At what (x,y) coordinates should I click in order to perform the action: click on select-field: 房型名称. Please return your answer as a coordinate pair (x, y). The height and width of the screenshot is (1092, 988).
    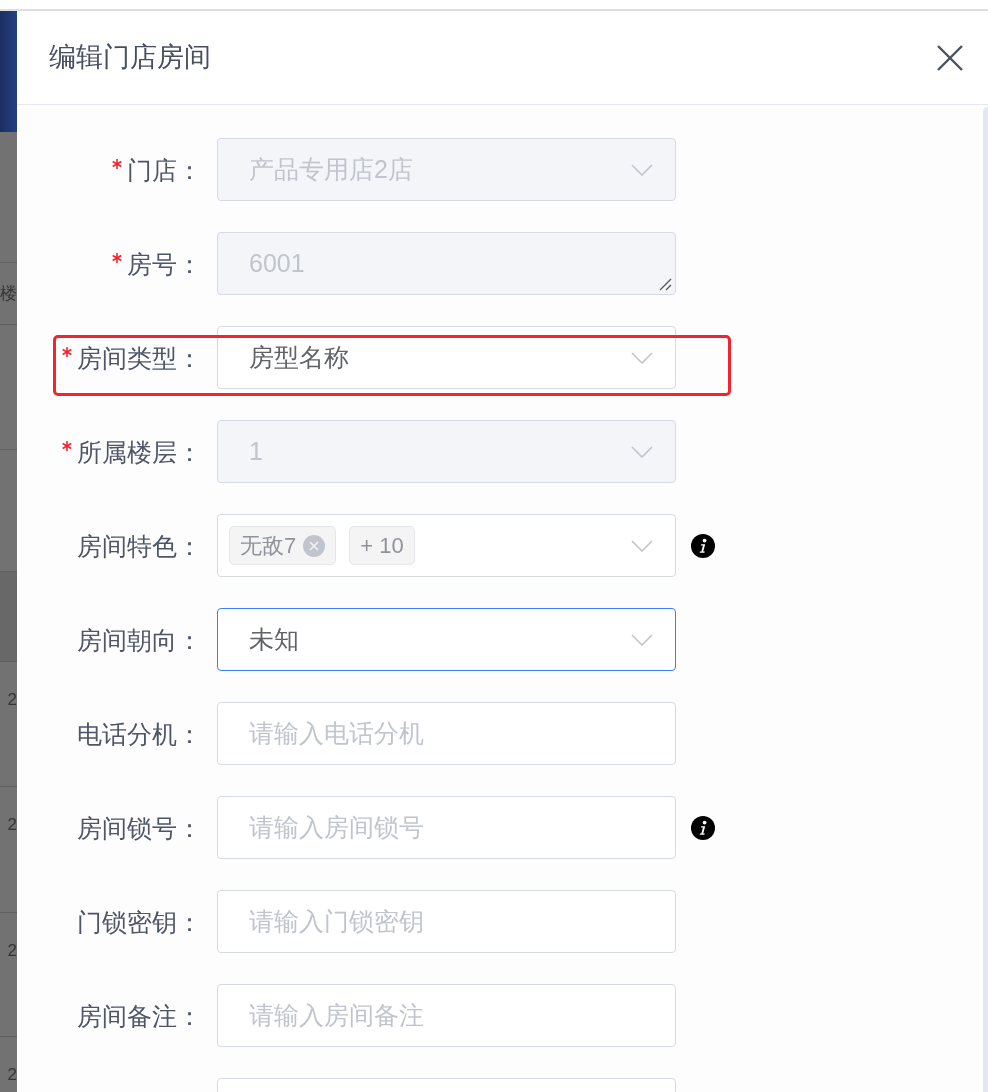
    Looking at the image, I should click on (446, 357).